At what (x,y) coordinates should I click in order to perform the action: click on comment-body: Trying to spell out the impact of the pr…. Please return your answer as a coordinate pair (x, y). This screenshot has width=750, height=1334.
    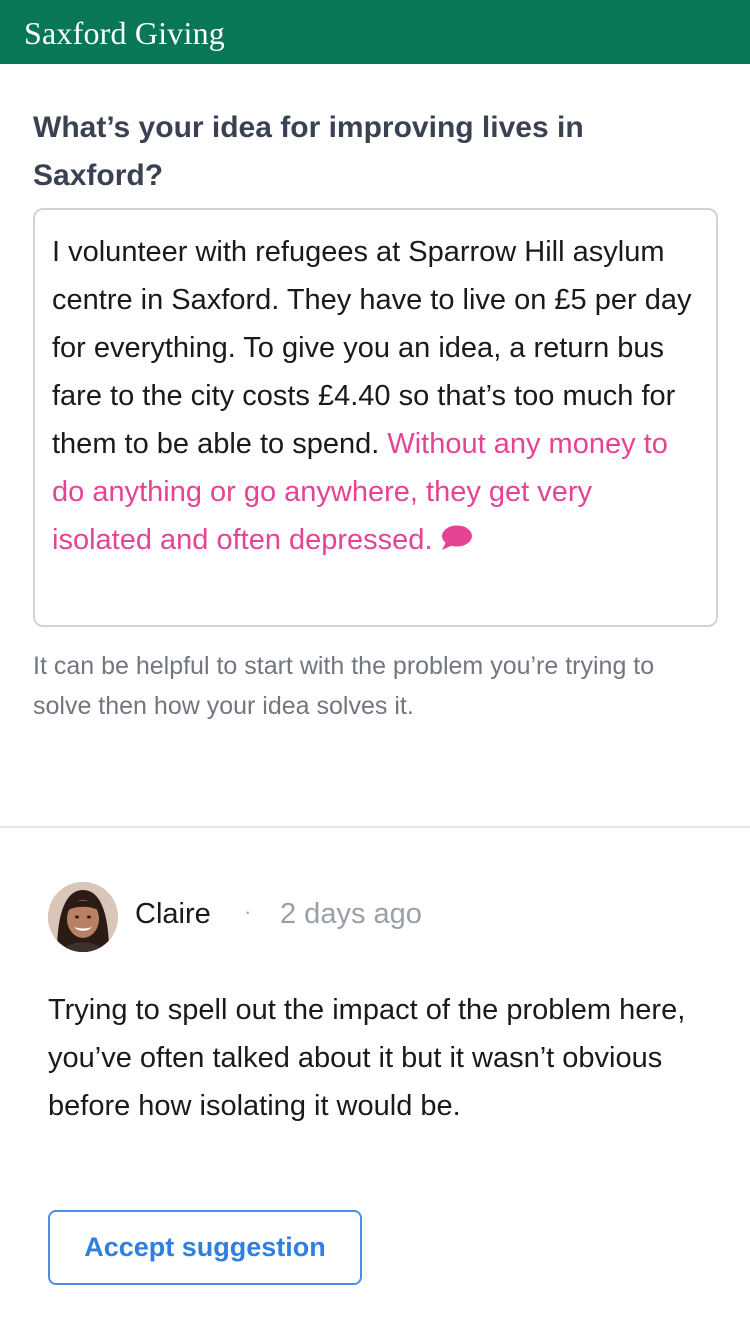
    Looking at the image, I should click on (367, 1058).